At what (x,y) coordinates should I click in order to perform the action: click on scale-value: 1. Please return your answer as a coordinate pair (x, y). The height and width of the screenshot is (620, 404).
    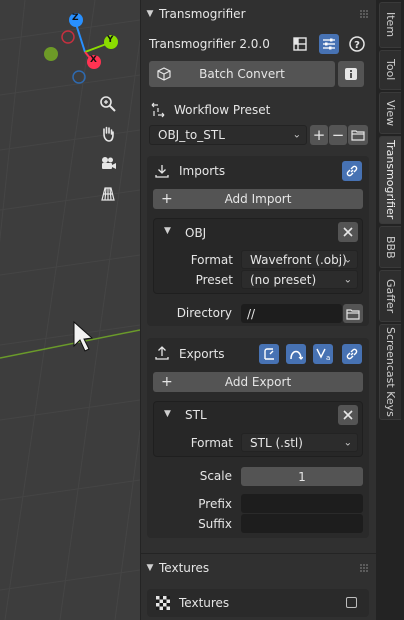
    Looking at the image, I should click on (302, 476).